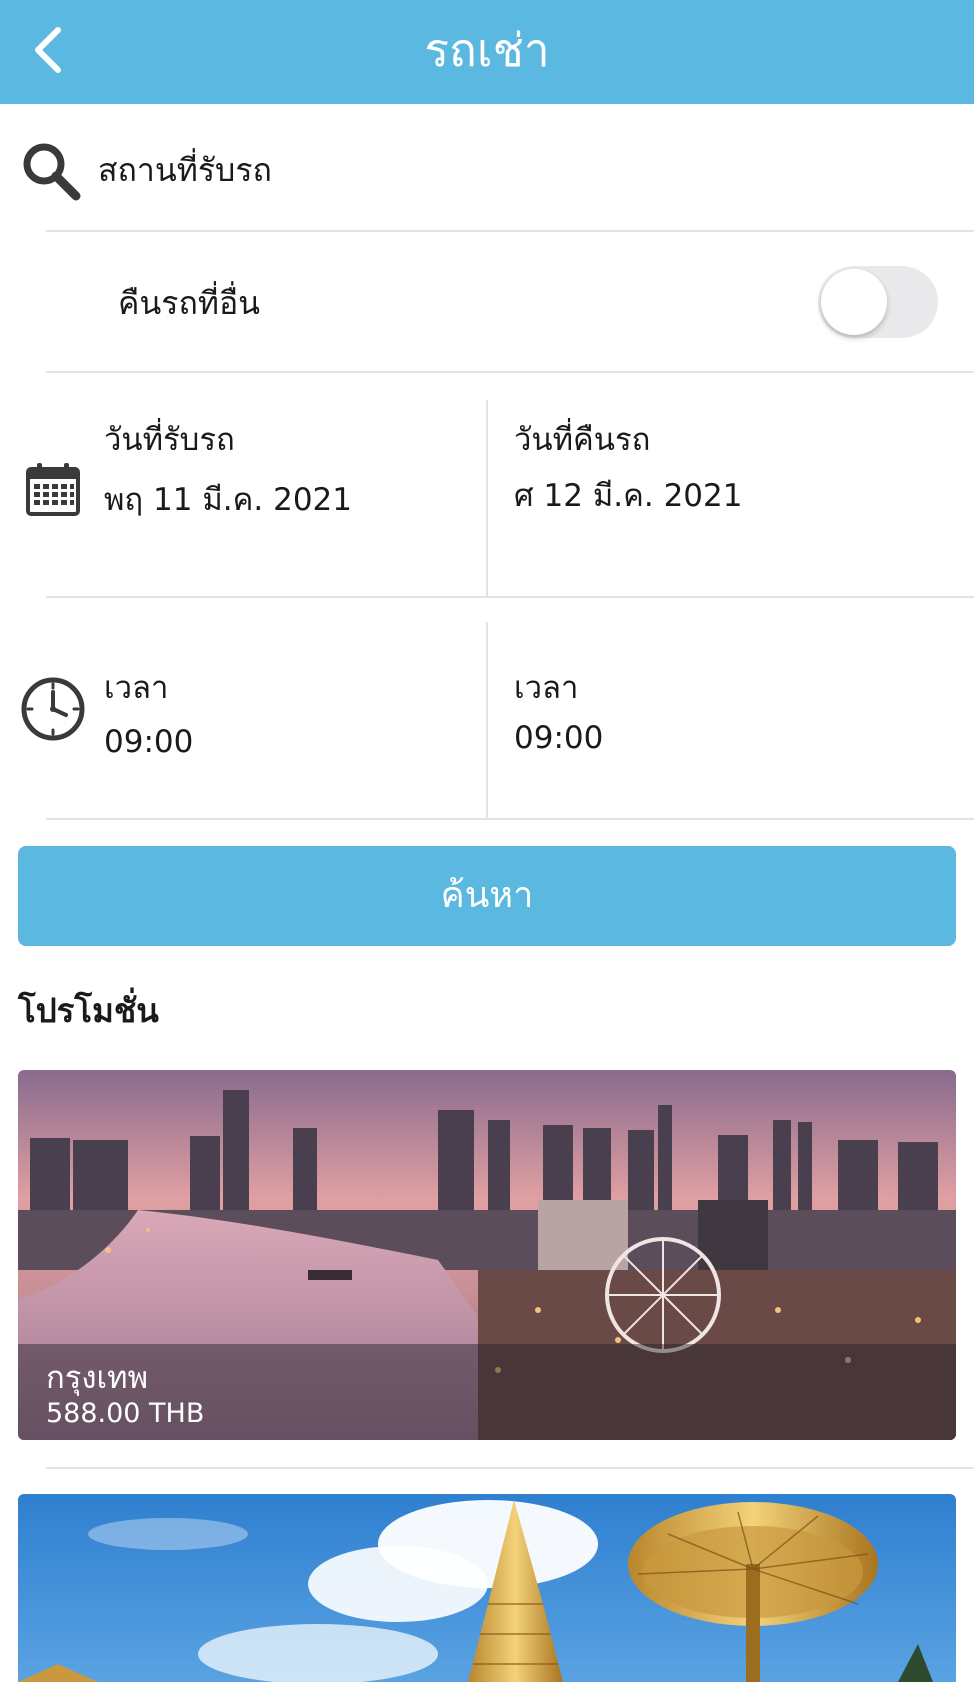  Describe the element at coordinates (136, 688) in the screenshot. I see `pickup-time-label: เวลา` at that location.